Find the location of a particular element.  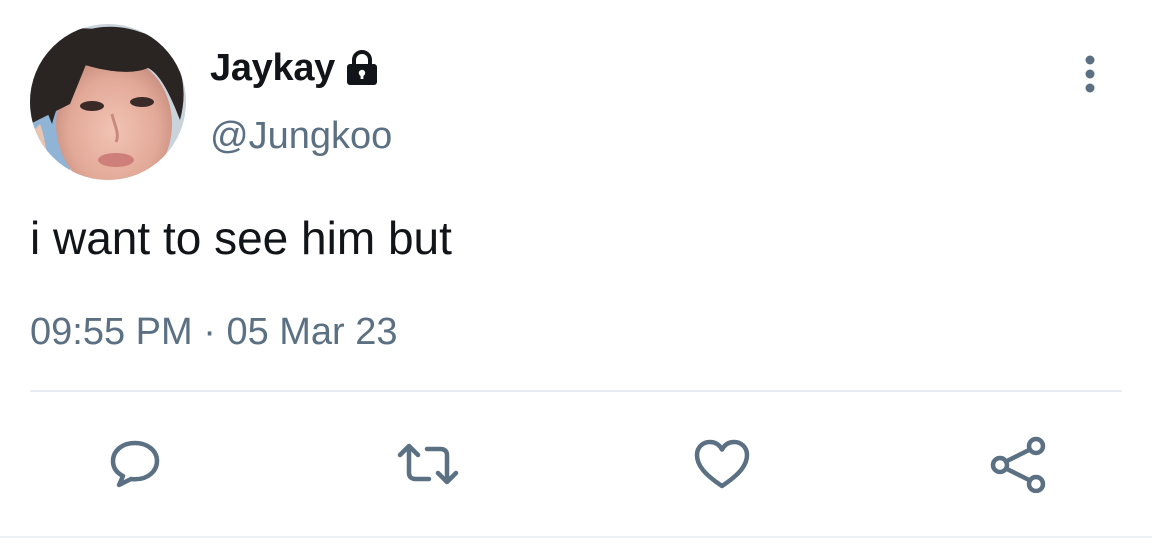

share-icon is located at coordinates (1018, 464).